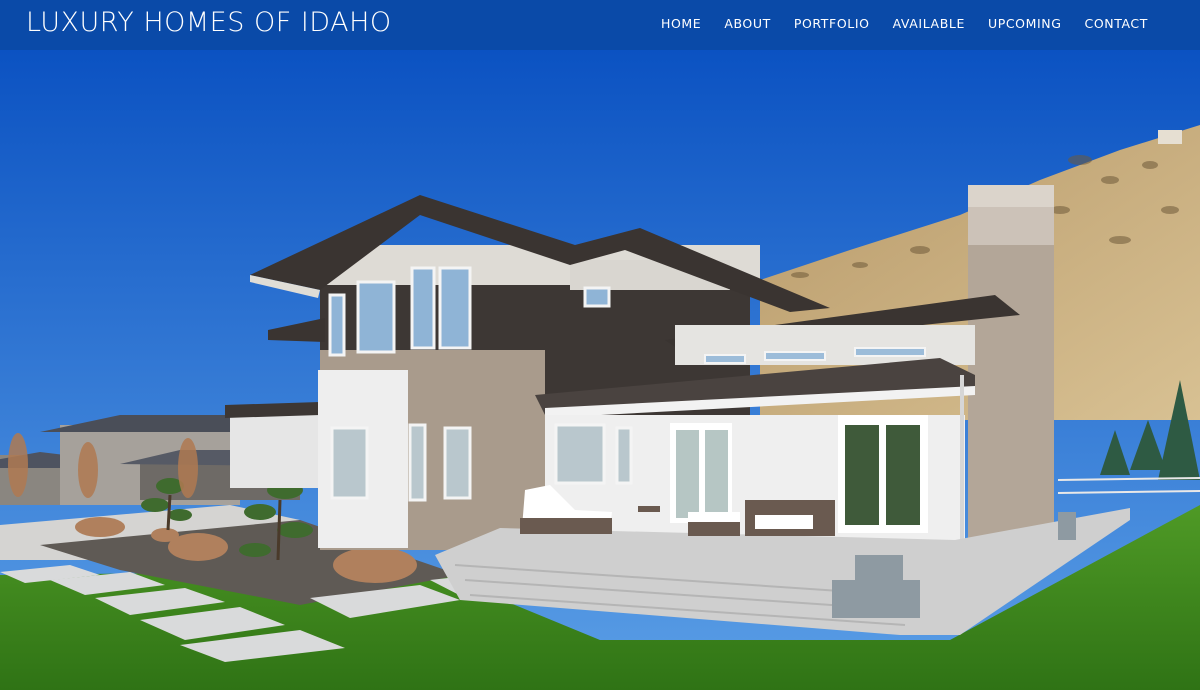  Describe the element at coordinates (681, 23) in the screenshot. I see `nav-item-home: HOME` at that location.